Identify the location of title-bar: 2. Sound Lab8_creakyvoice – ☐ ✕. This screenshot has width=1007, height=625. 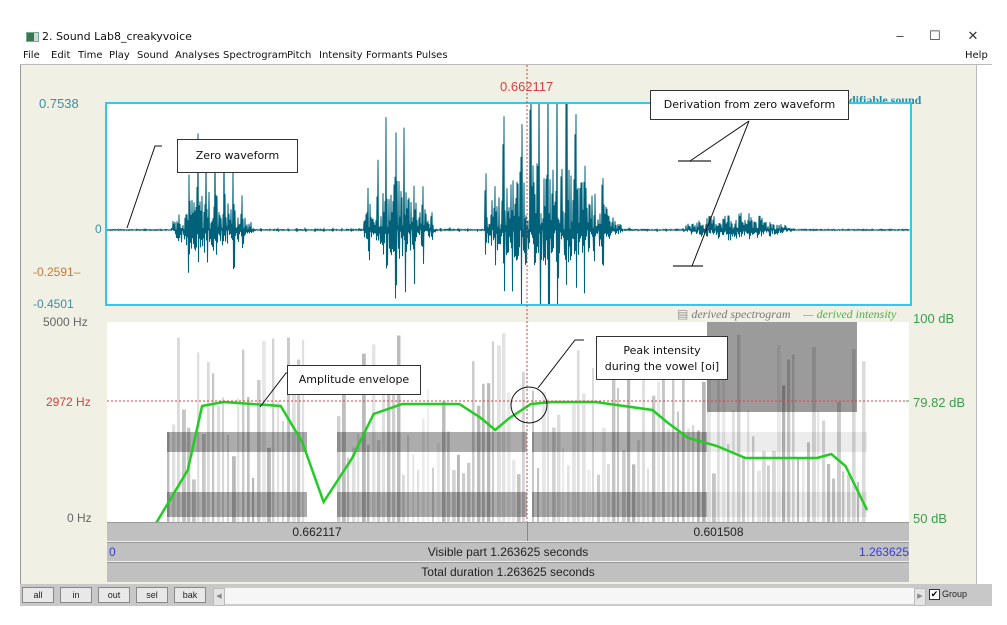
(506, 36).